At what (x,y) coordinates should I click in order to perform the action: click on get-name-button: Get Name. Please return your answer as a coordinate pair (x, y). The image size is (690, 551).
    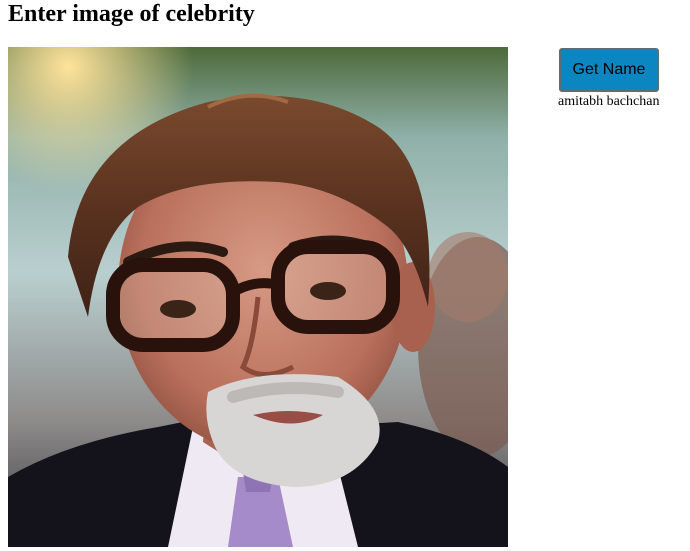
    Looking at the image, I should click on (609, 70).